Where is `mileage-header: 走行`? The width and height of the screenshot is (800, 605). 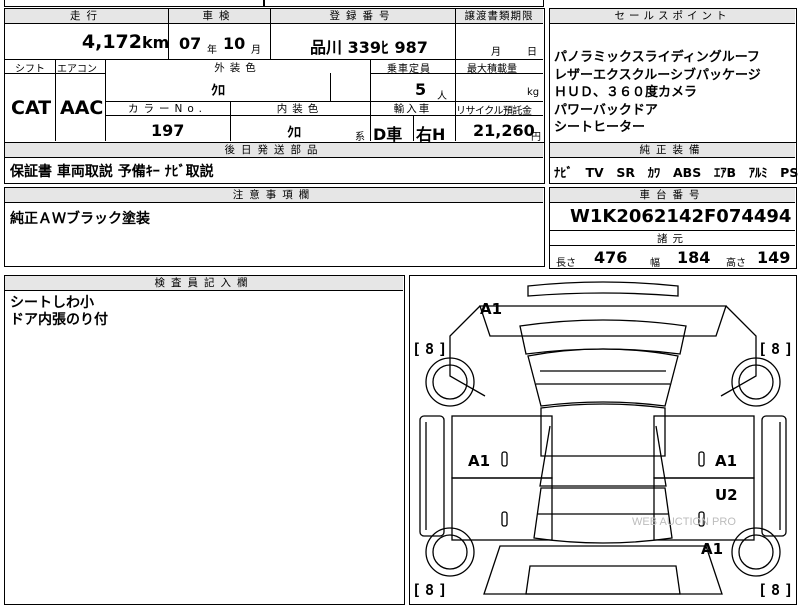
mileage-header: 走行 is located at coordinates (86, 16).